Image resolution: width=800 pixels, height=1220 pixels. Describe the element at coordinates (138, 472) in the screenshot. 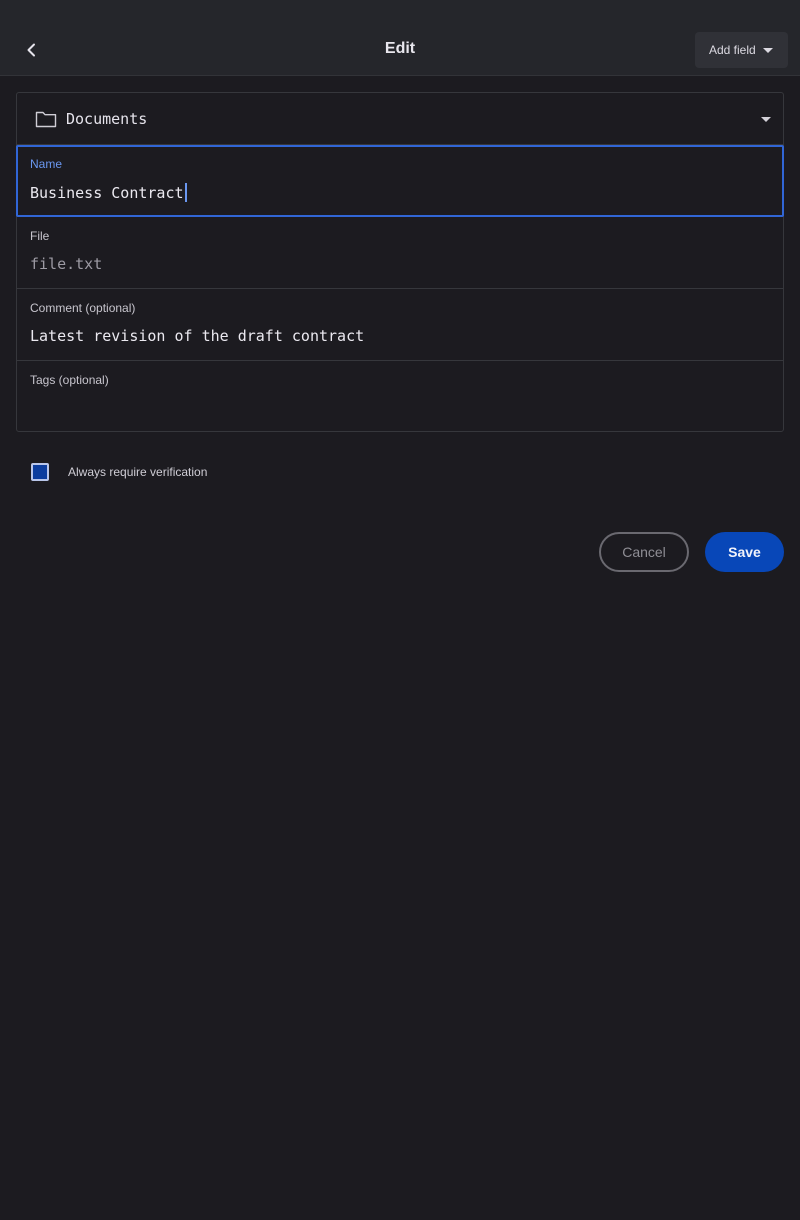

I see `verification-label: Always require verification` at that location.